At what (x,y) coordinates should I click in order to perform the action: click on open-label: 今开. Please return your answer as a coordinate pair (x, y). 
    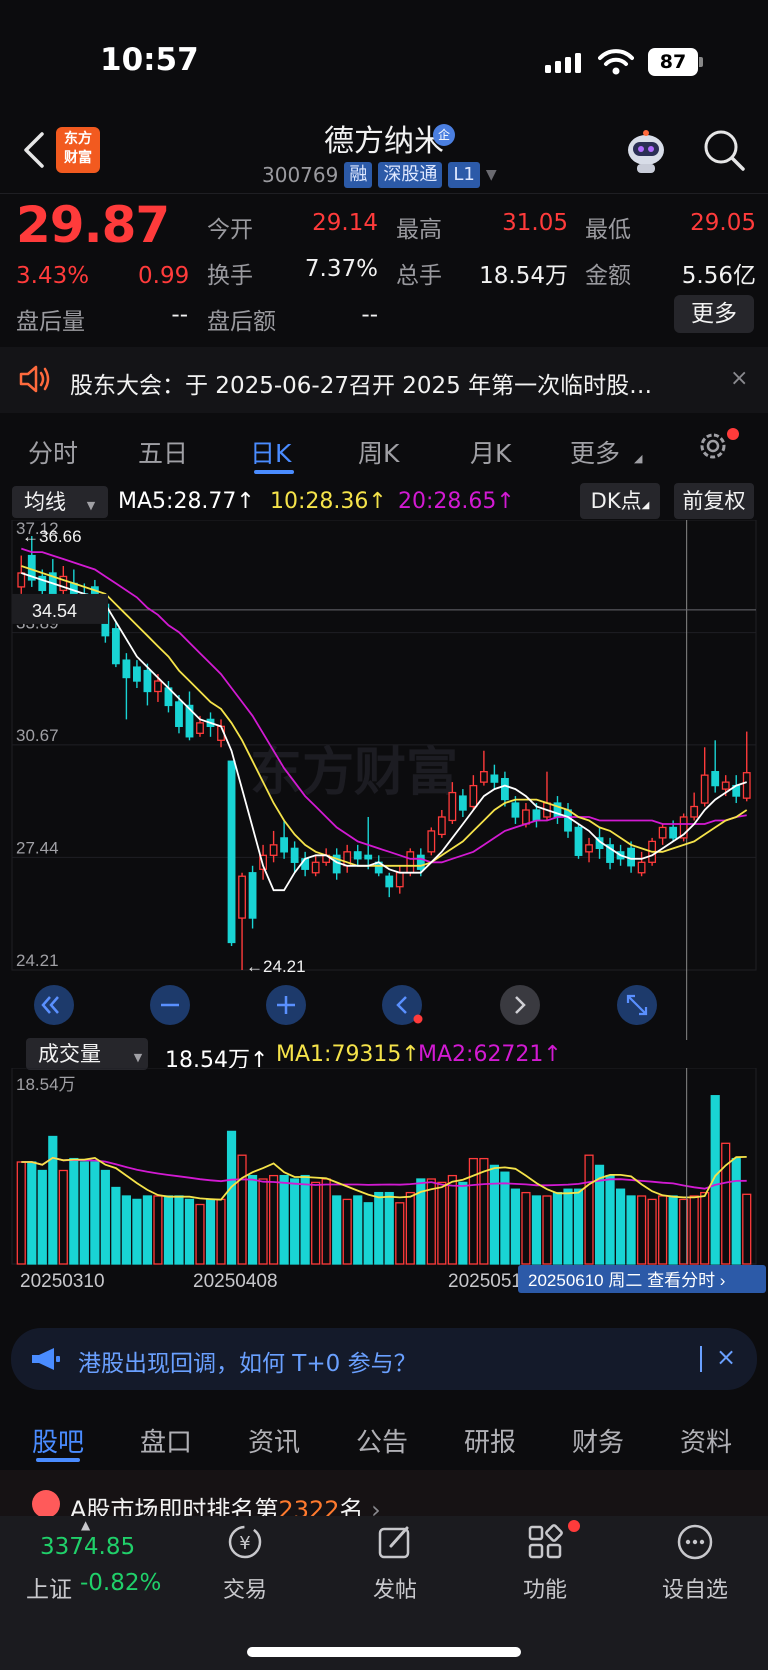
    Looking at the image, I should click on (230, 230).